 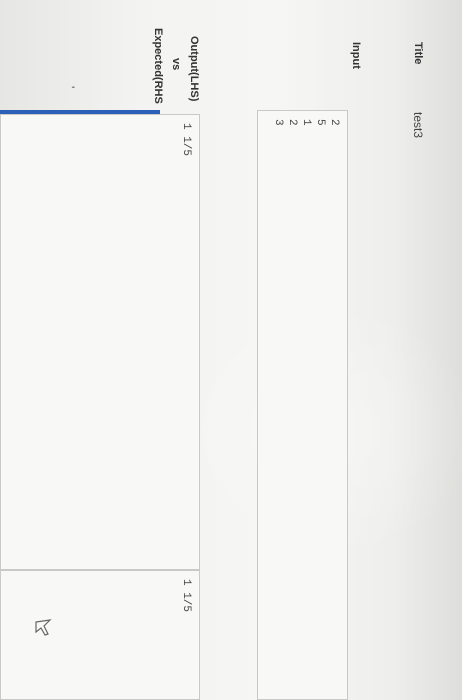 I want to click on input-line: 3, so click(x=278, y=122).